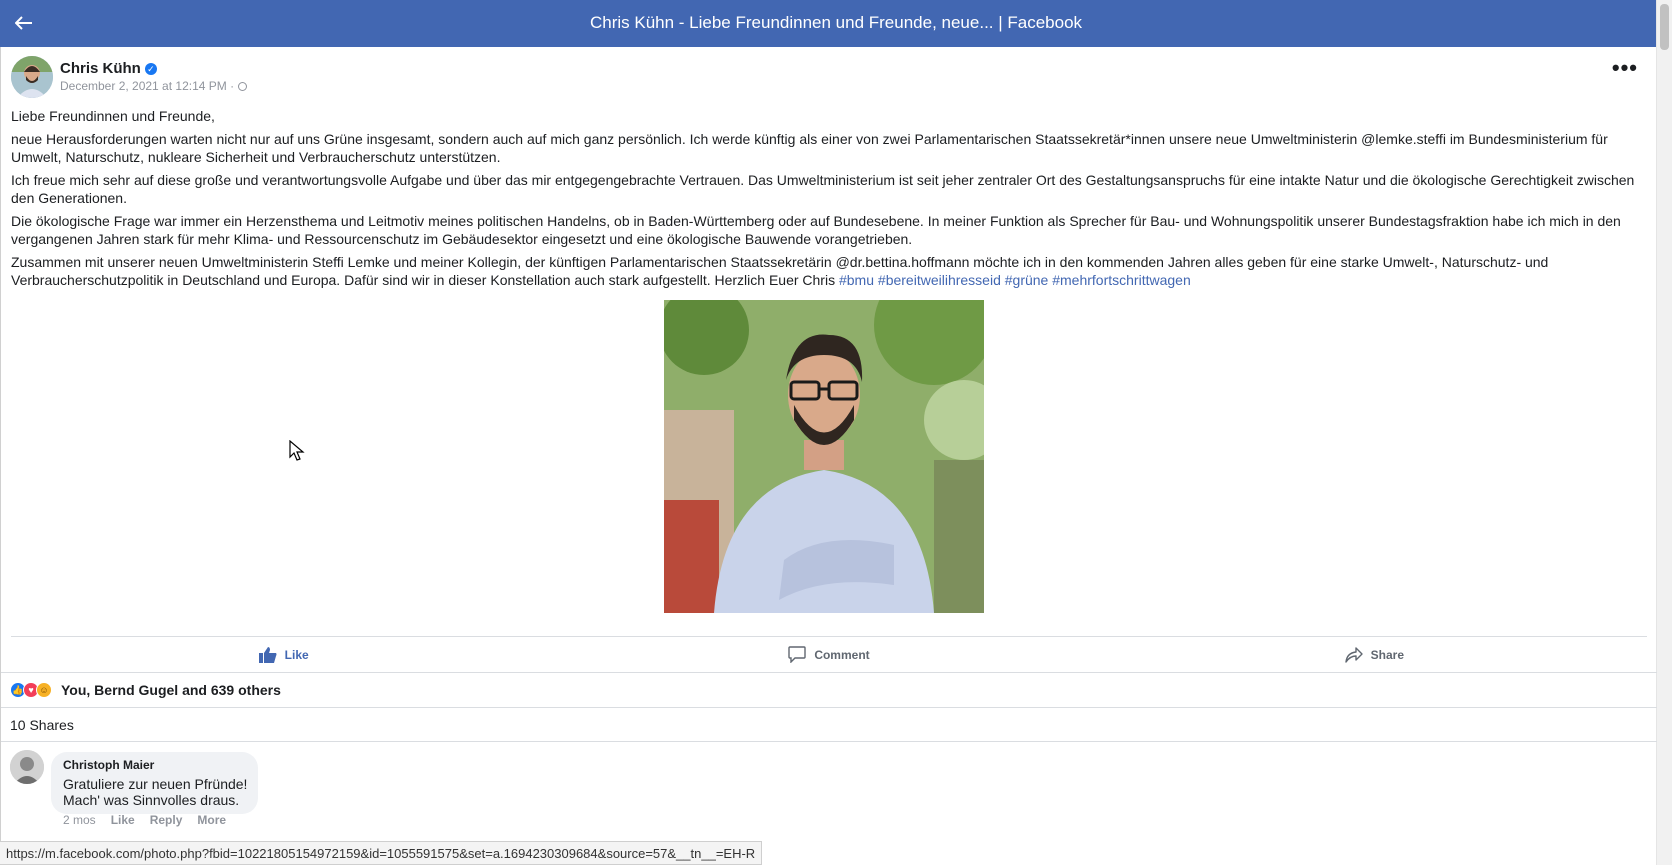 The image size is (1672, 865). Describe the element at coordinates (123, 820) in the screenshot. I see `comment-like-link: Like` at that location.